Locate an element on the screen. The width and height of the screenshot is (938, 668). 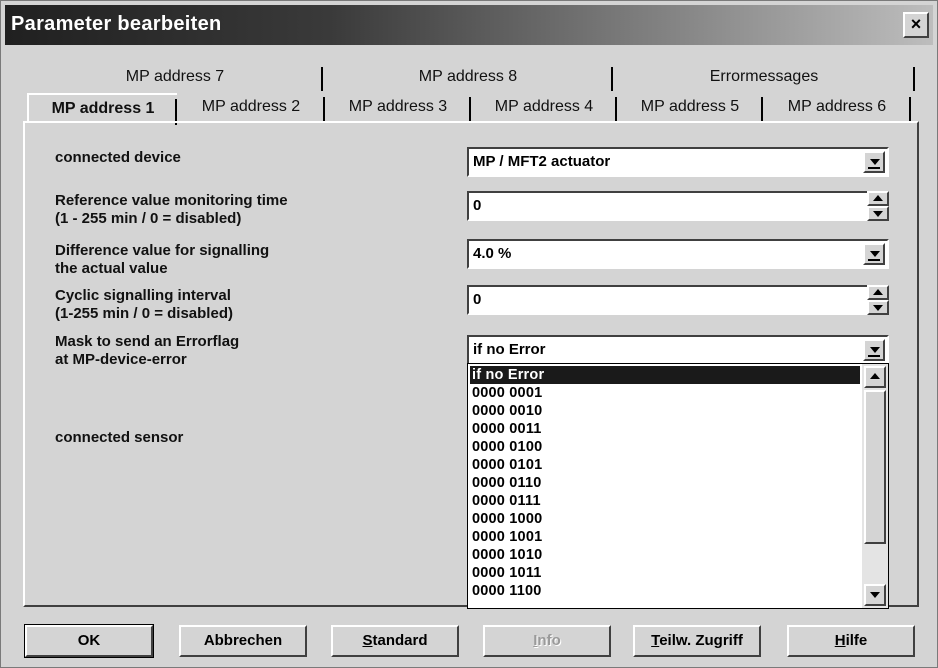
connected-device-value: MP / MFT2 actuator is located at coordinates (542, 161).